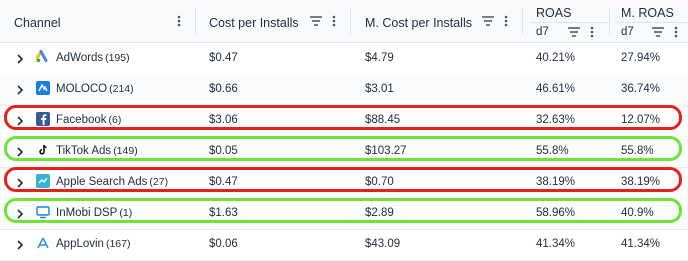  What do you see at coordinates (379, 182) in the screenshot?
I see `m-cost-per-installs-cell: $0.70` at bounding box center [379, 182].